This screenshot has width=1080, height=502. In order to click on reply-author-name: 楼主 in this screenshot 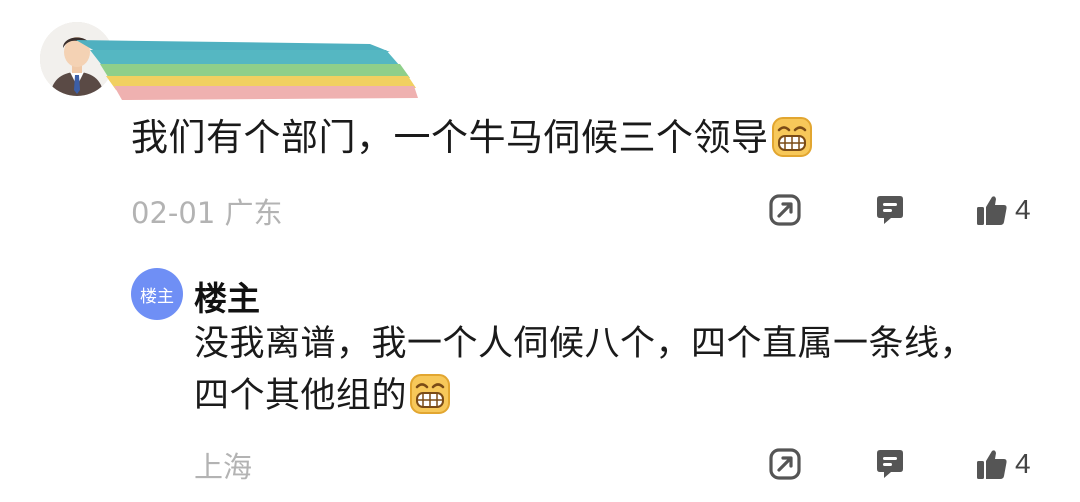, I will do `click(227, 296)`.